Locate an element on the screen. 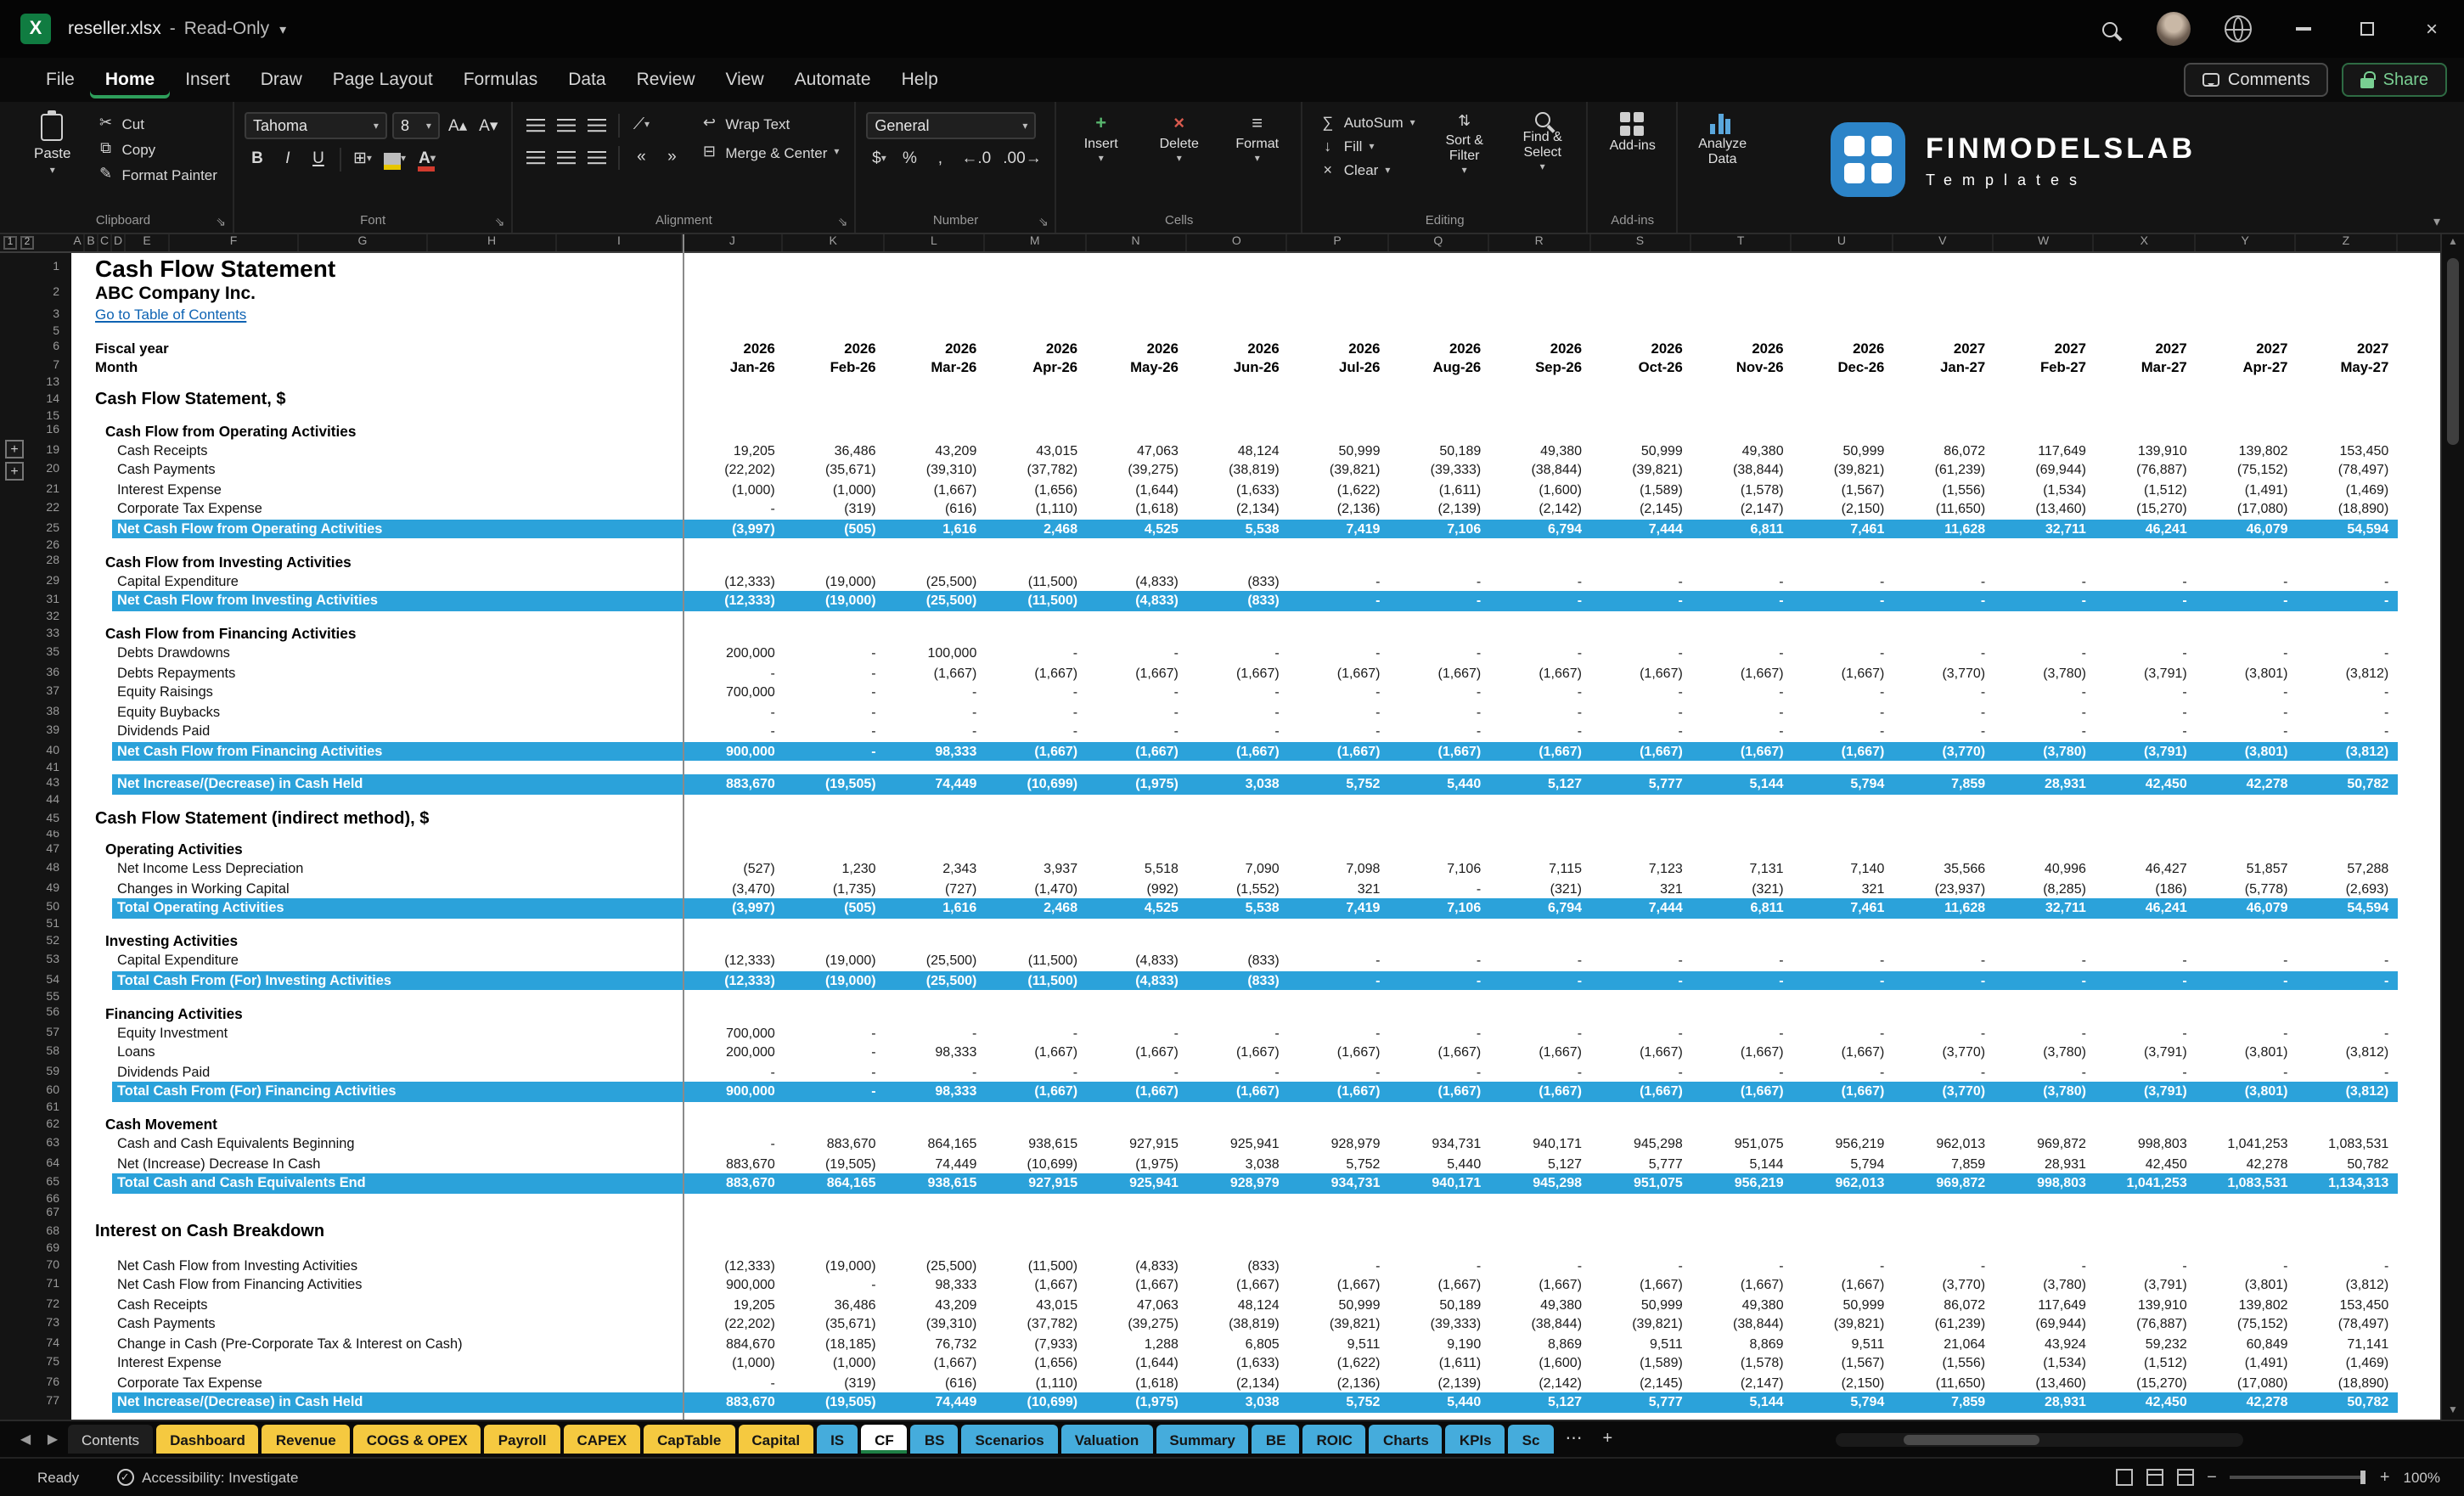  cell: 153,450 is located at coordinates (2347, 1305).